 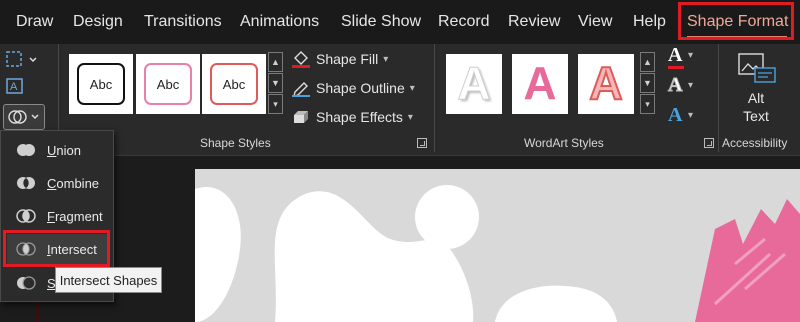 I want to click on tab-animations: Animations, so click(x=279, y=22).